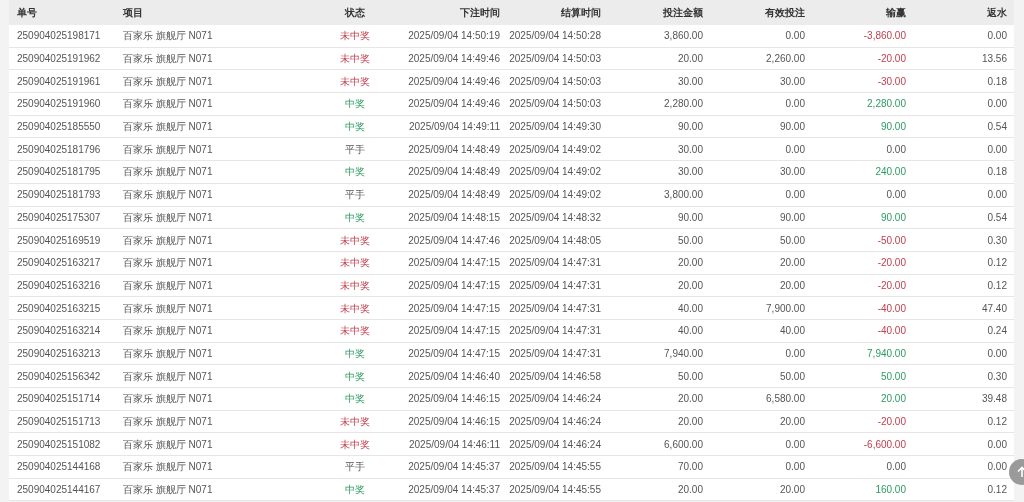  What do you see at coordinates (59, 149) in the screenshot?
I see `table-cell-text: 250904025181796` at bounding box center [59, 149].